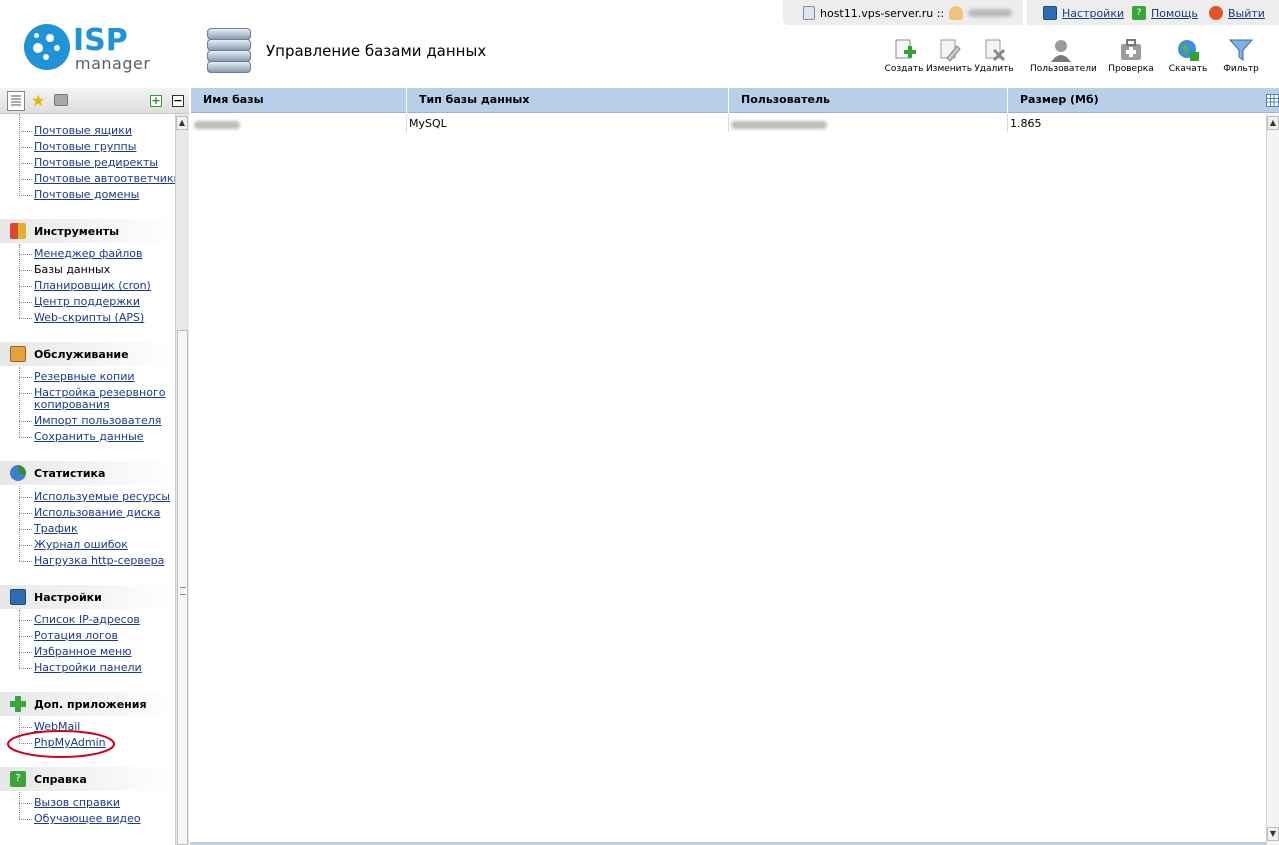 The height and width of the screenshot is (845, 1279). What do you see at coordinates (1273, 123) in the screenshot?
I see `main-scroll-up-icon: ▲` at bounding box center [1273, 123].